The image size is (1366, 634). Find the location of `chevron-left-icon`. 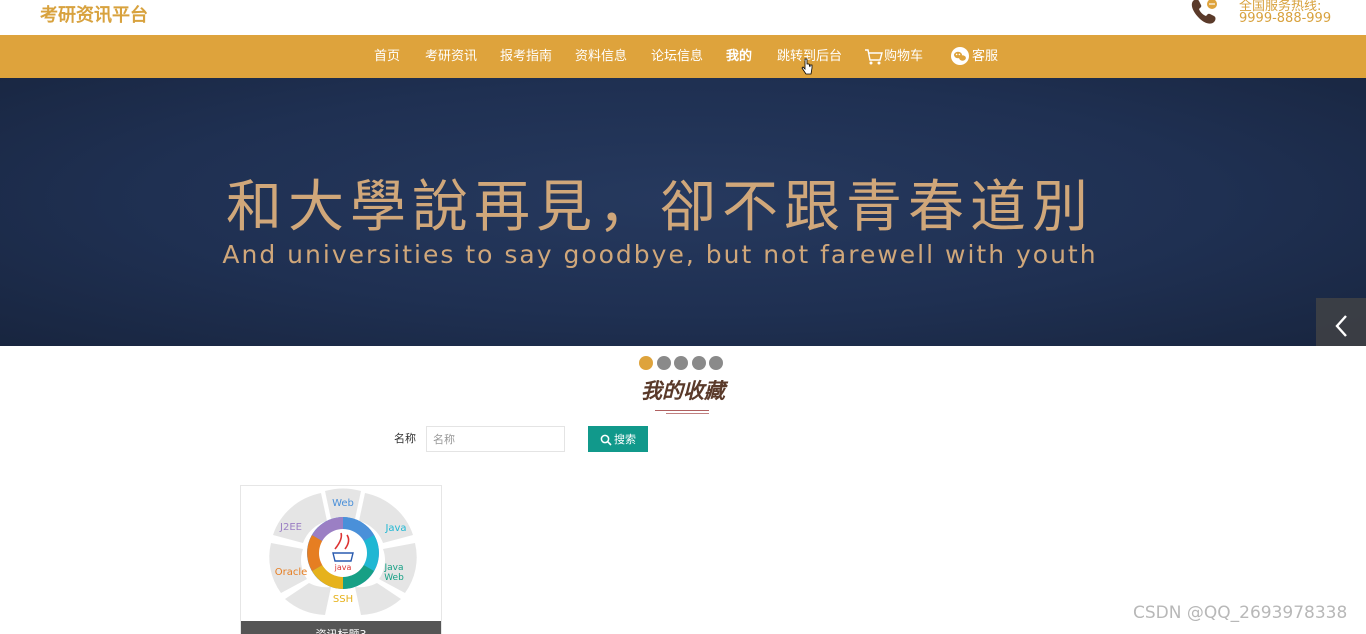

chevron-left-icon is located at coordinates (1341, 326).